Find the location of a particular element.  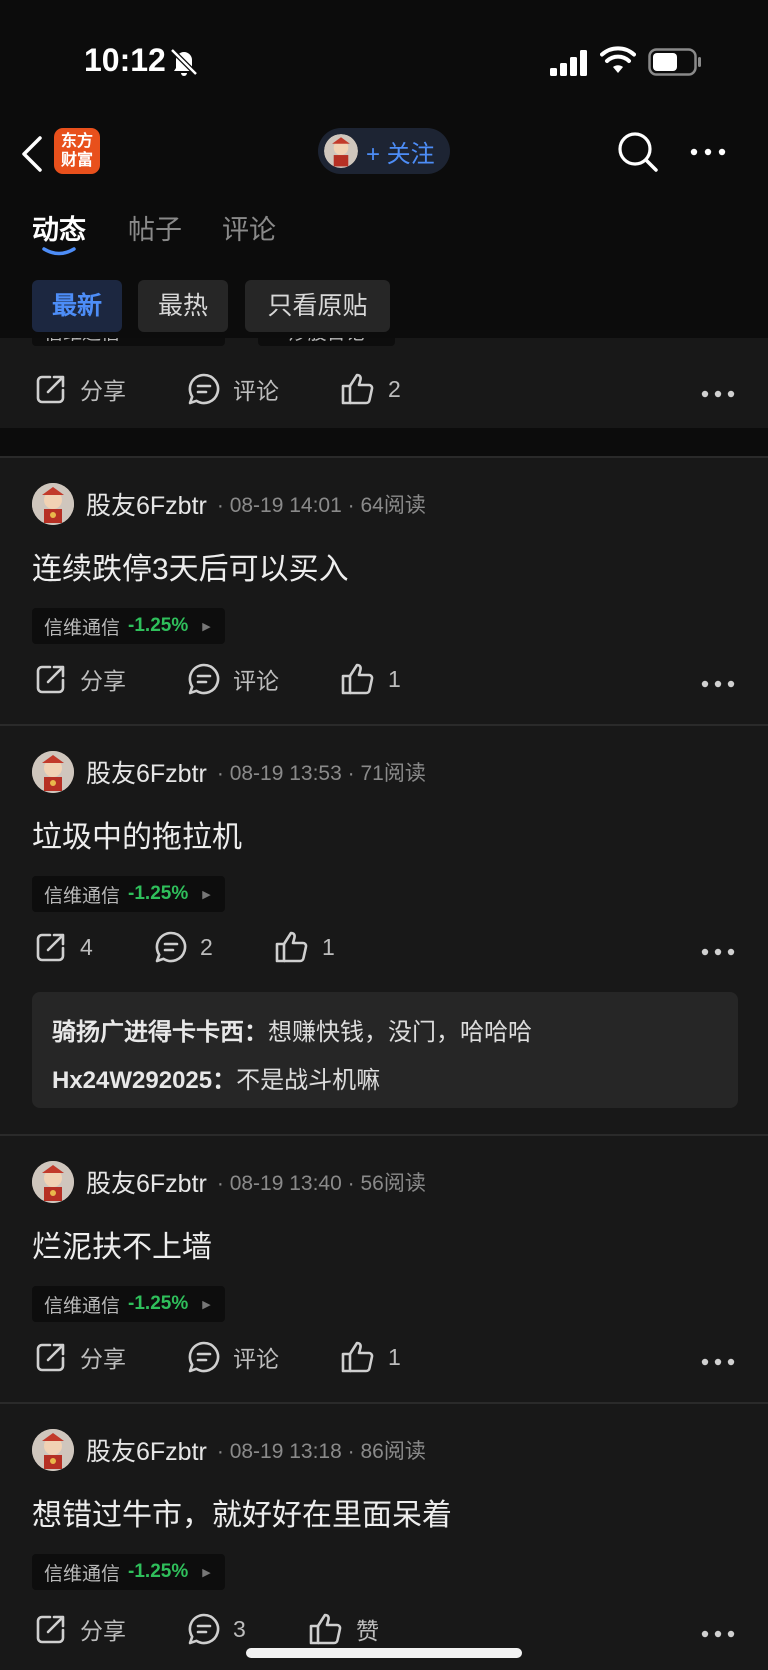

read-count: 64阅读 is located at coordinates (393, 505).